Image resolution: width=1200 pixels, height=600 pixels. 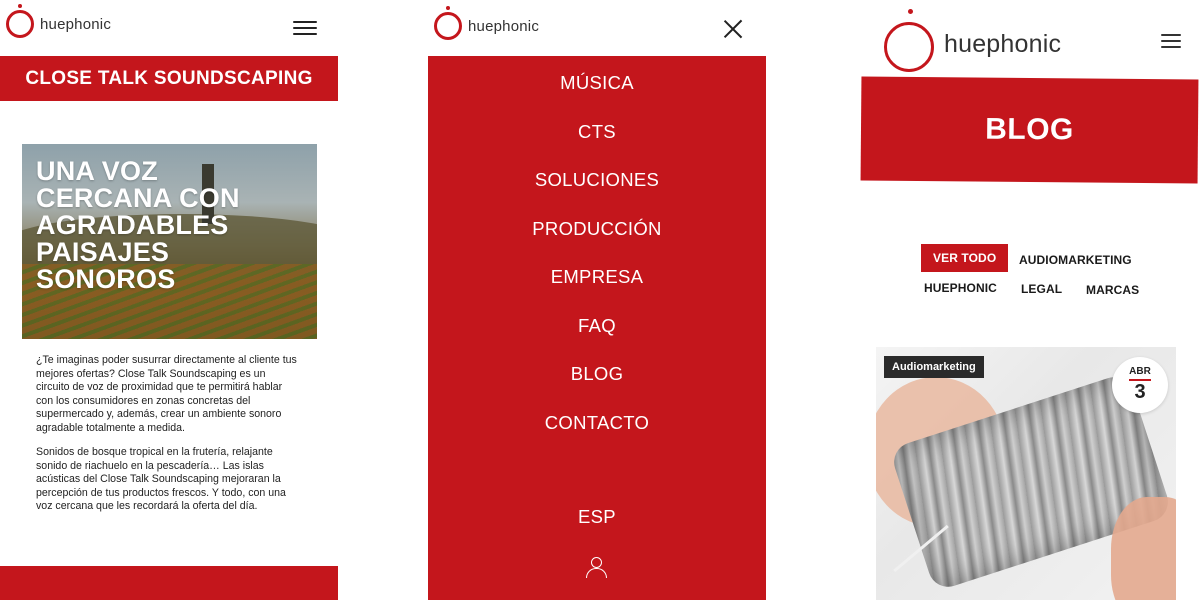 I want to click on user-account-icon, so click(x=597, y=567).